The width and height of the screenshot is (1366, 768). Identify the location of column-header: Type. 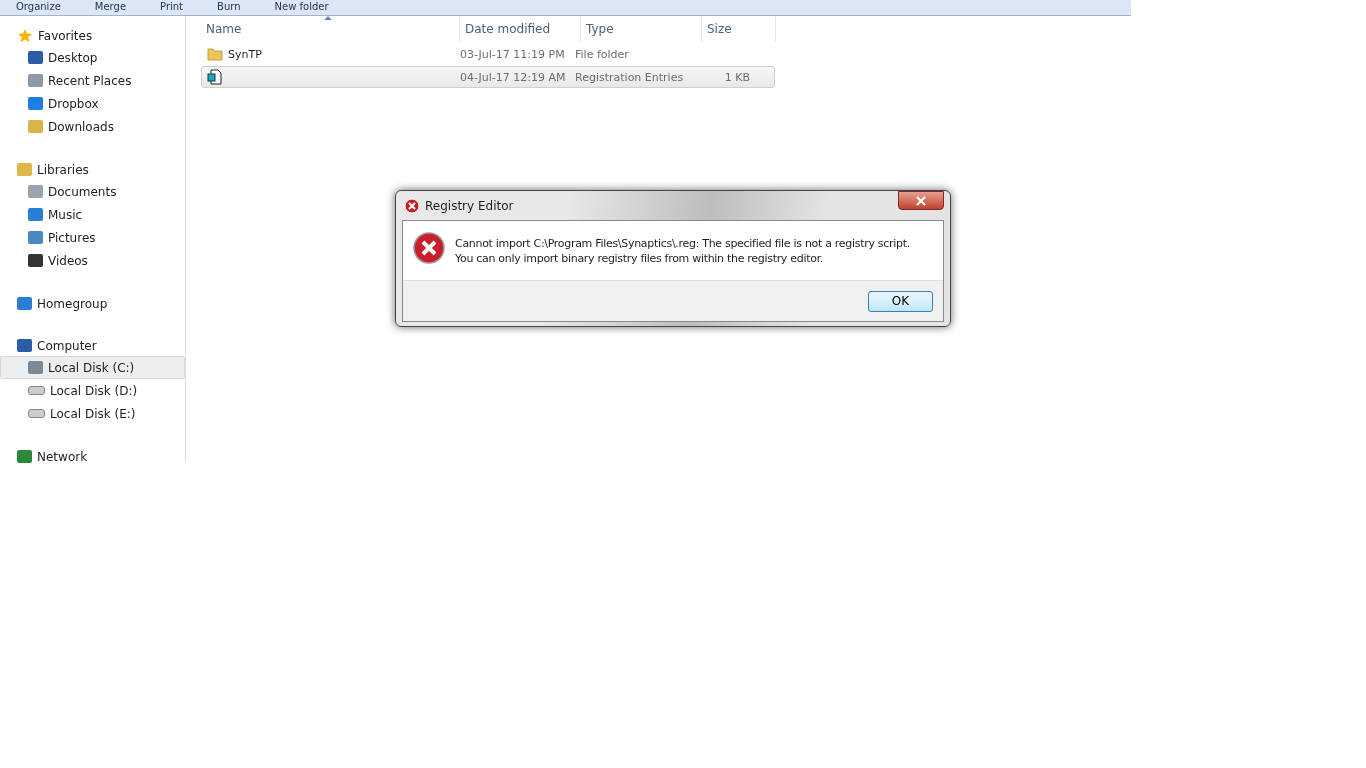
(641, 29).